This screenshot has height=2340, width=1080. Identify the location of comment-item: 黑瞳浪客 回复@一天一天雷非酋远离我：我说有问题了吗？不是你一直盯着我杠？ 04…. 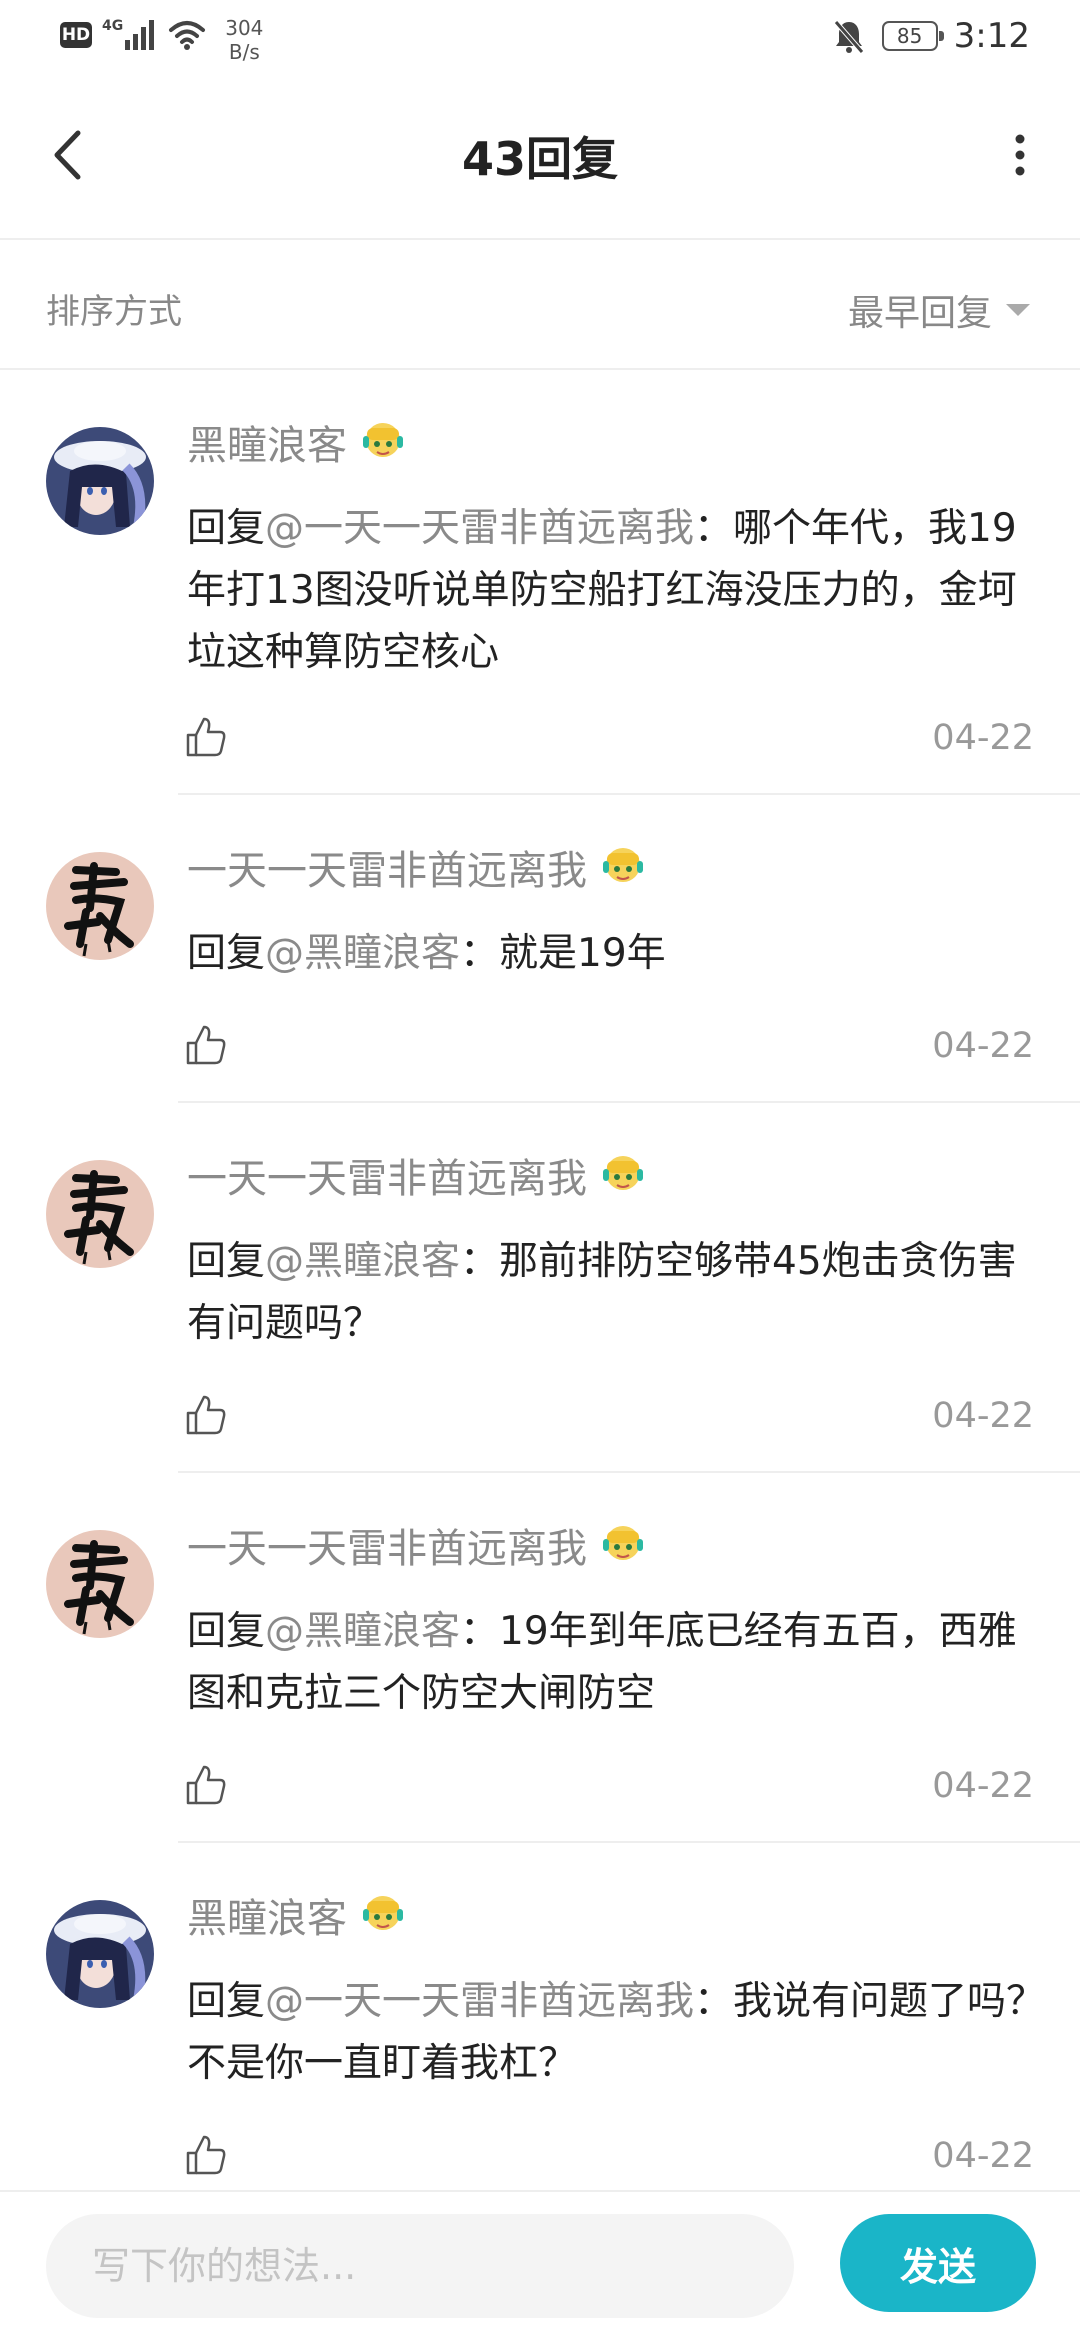
(540, 2016).